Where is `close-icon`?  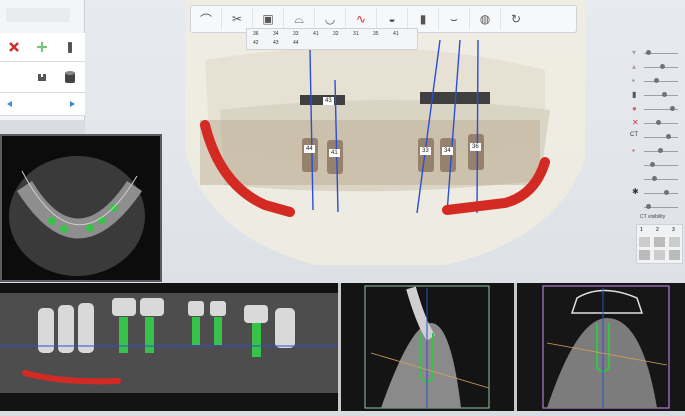
close-icon is located at coordinates (14, 47).